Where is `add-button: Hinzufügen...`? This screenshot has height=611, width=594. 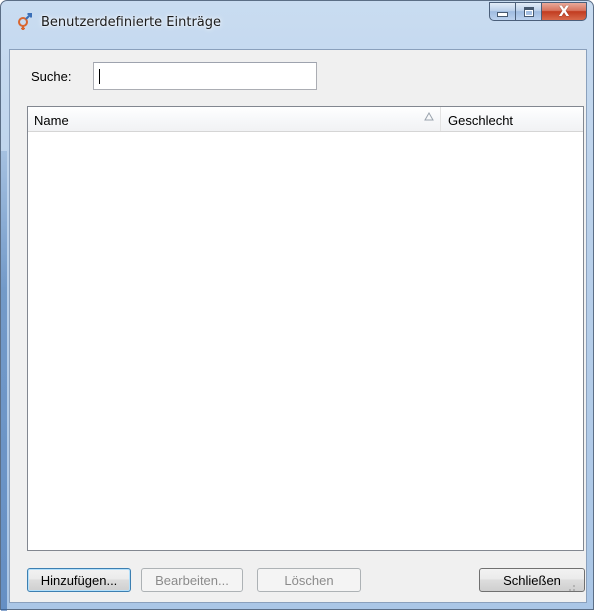 add-button: Hinzufügen... is located at coordinates (79, 580).